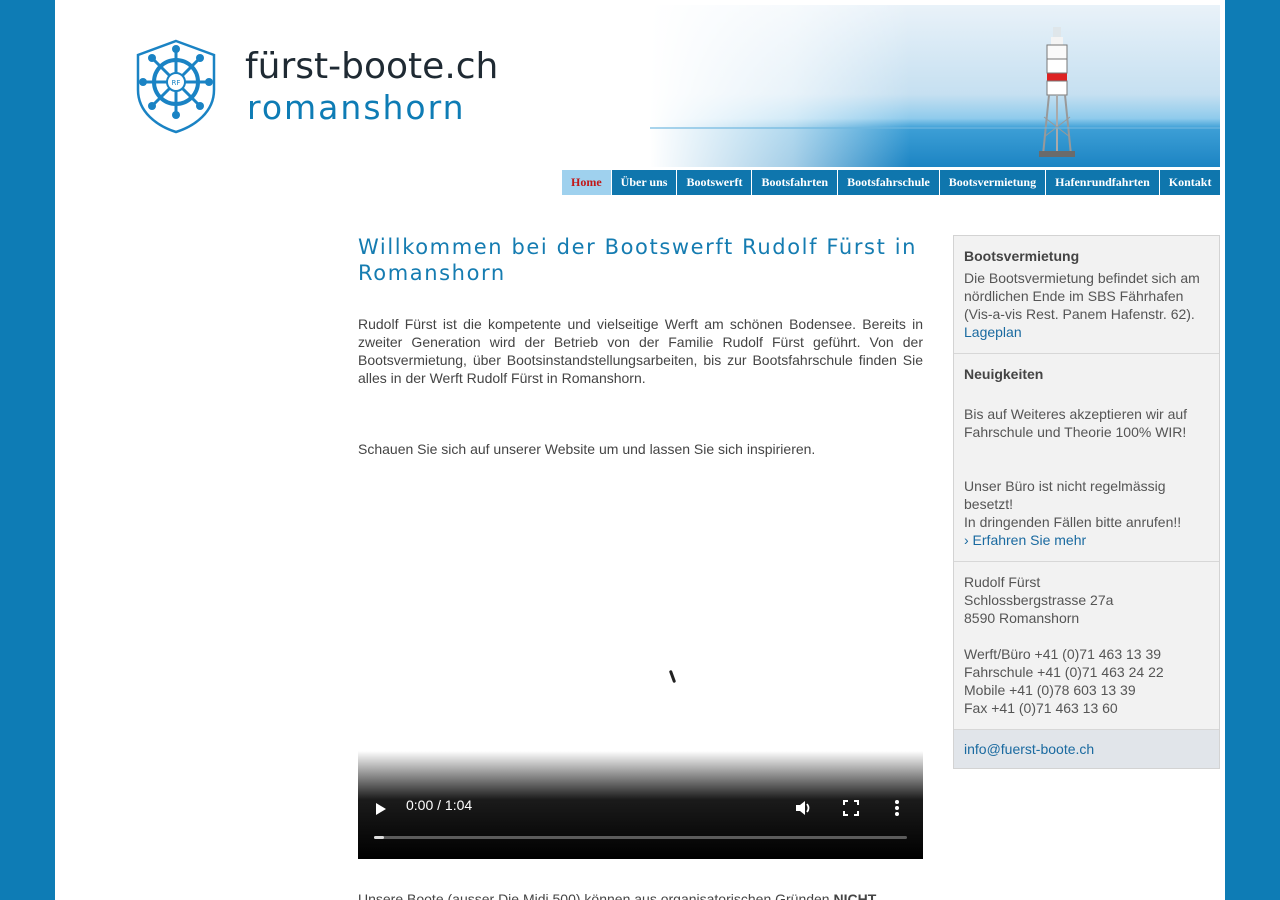 The width and height of the screenshot is (1280, 900). What do you see at coordinates (381, 809) in the screenshot?
I see `play-icon` at bounding box center [381, 809].